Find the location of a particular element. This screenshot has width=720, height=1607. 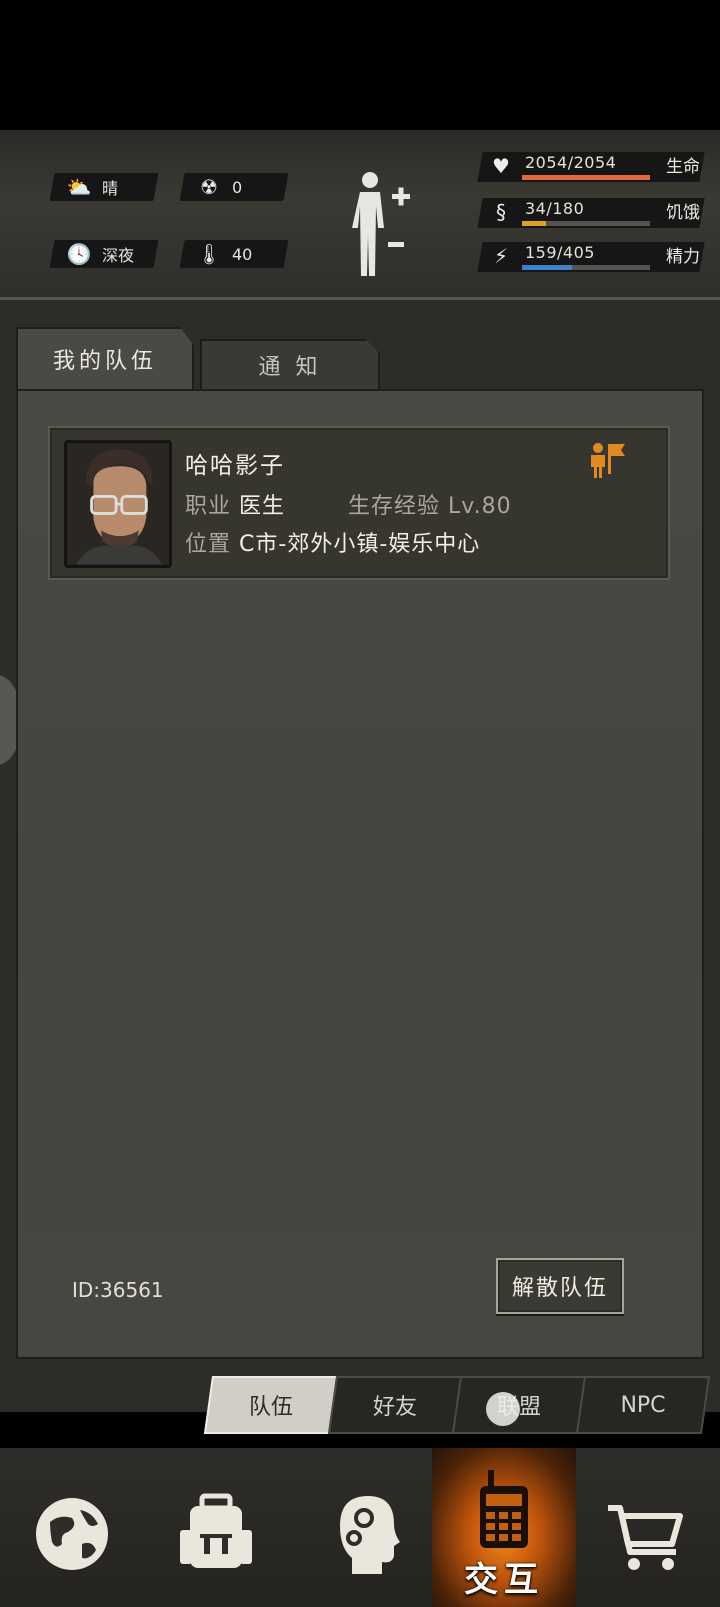

backpack-icon is located at coordinates (216, 1530).